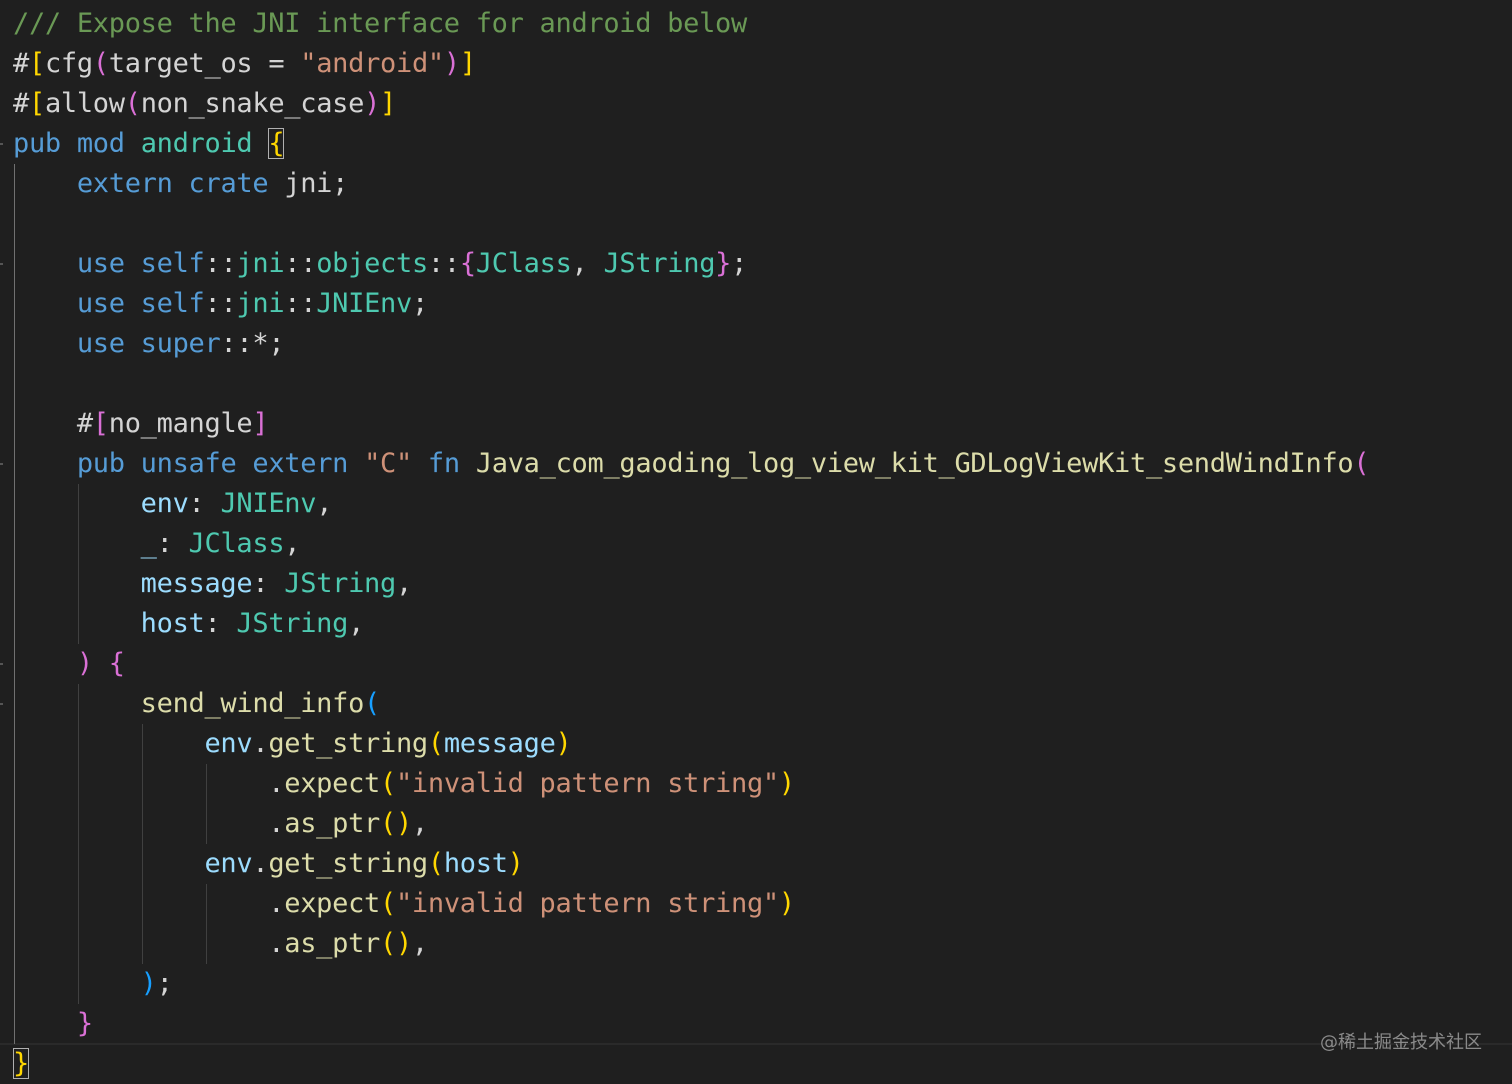 This screenshot has width=1512, height=1084. Describe the element at coordinates (332, 903) in the screenshot. I see `code-token: expect` at that location.